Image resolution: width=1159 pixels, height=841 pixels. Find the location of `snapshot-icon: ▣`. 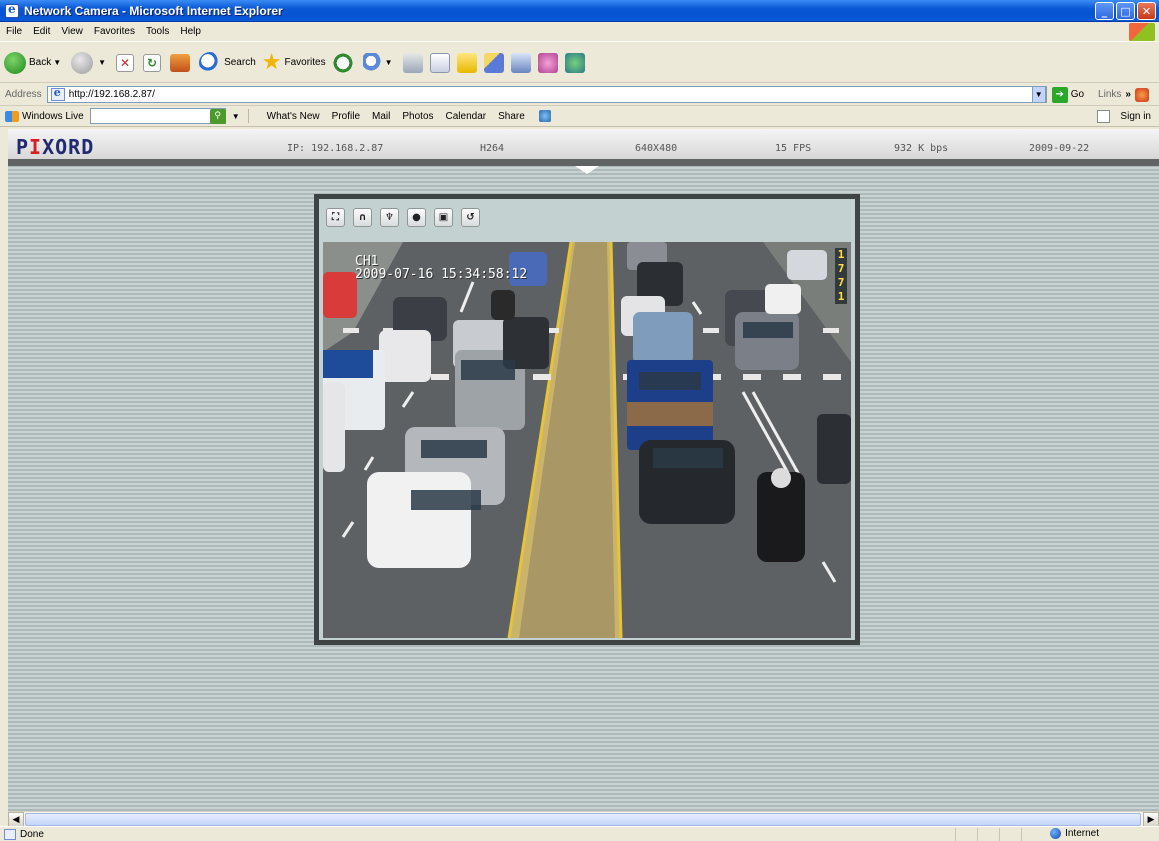

snapshot-icon: ▣ is located at coordinates (443, 217).